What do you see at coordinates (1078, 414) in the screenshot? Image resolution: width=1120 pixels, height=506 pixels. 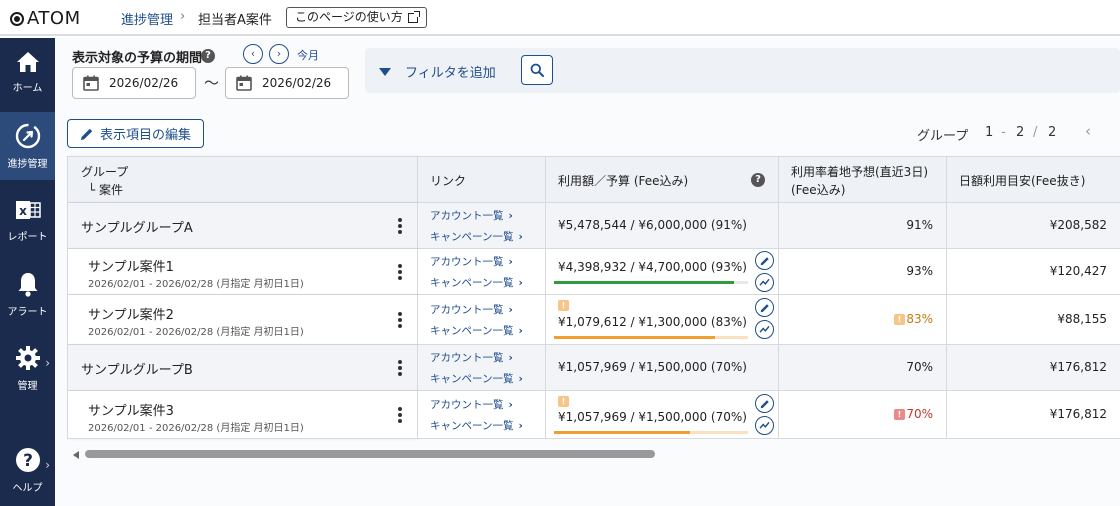 I see `daily-value: ¥176,812` at bounding box center [1078, 414].